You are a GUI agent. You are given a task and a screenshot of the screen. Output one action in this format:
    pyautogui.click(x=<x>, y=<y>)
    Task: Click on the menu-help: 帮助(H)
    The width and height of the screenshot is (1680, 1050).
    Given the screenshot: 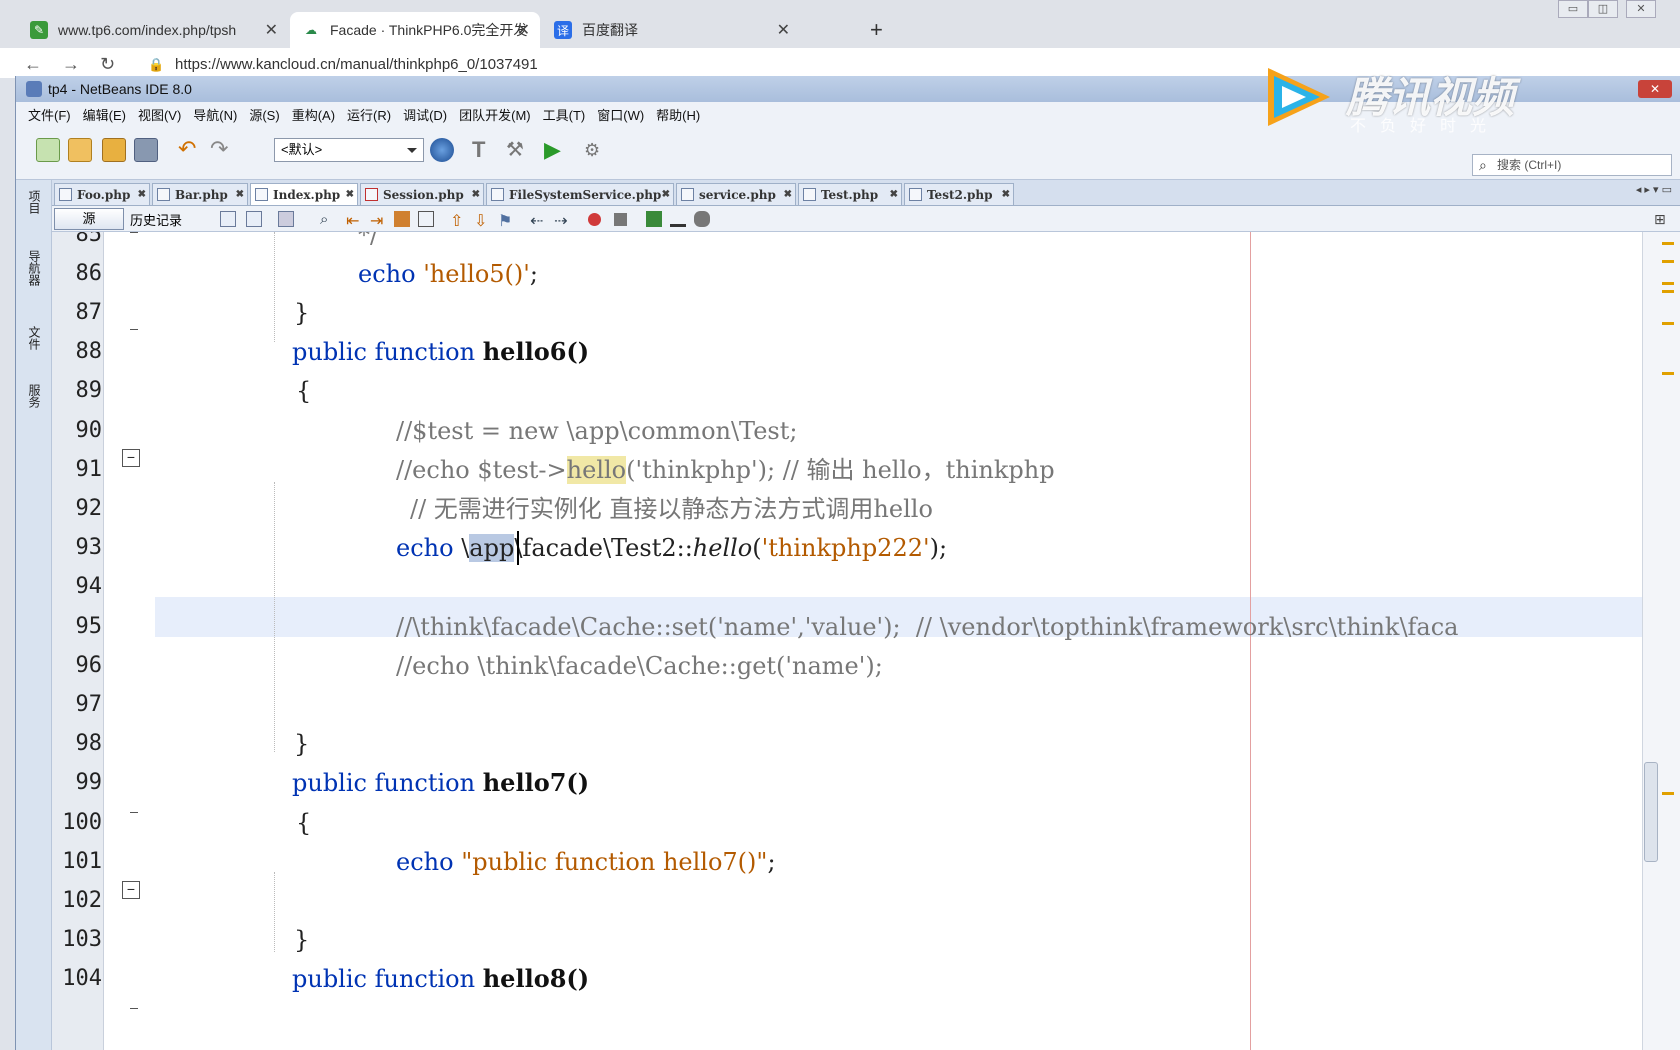 What is the action you would take?
    pyautogui.click(x=678, y=114)
    